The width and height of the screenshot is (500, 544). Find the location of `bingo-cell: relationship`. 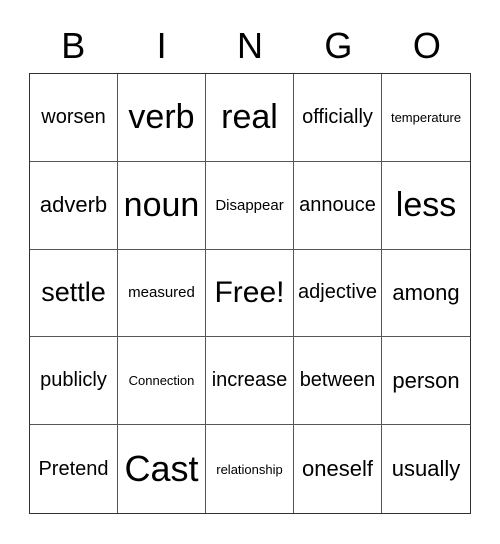

bingo-cell: relationship is located at coordinates (250, 469).